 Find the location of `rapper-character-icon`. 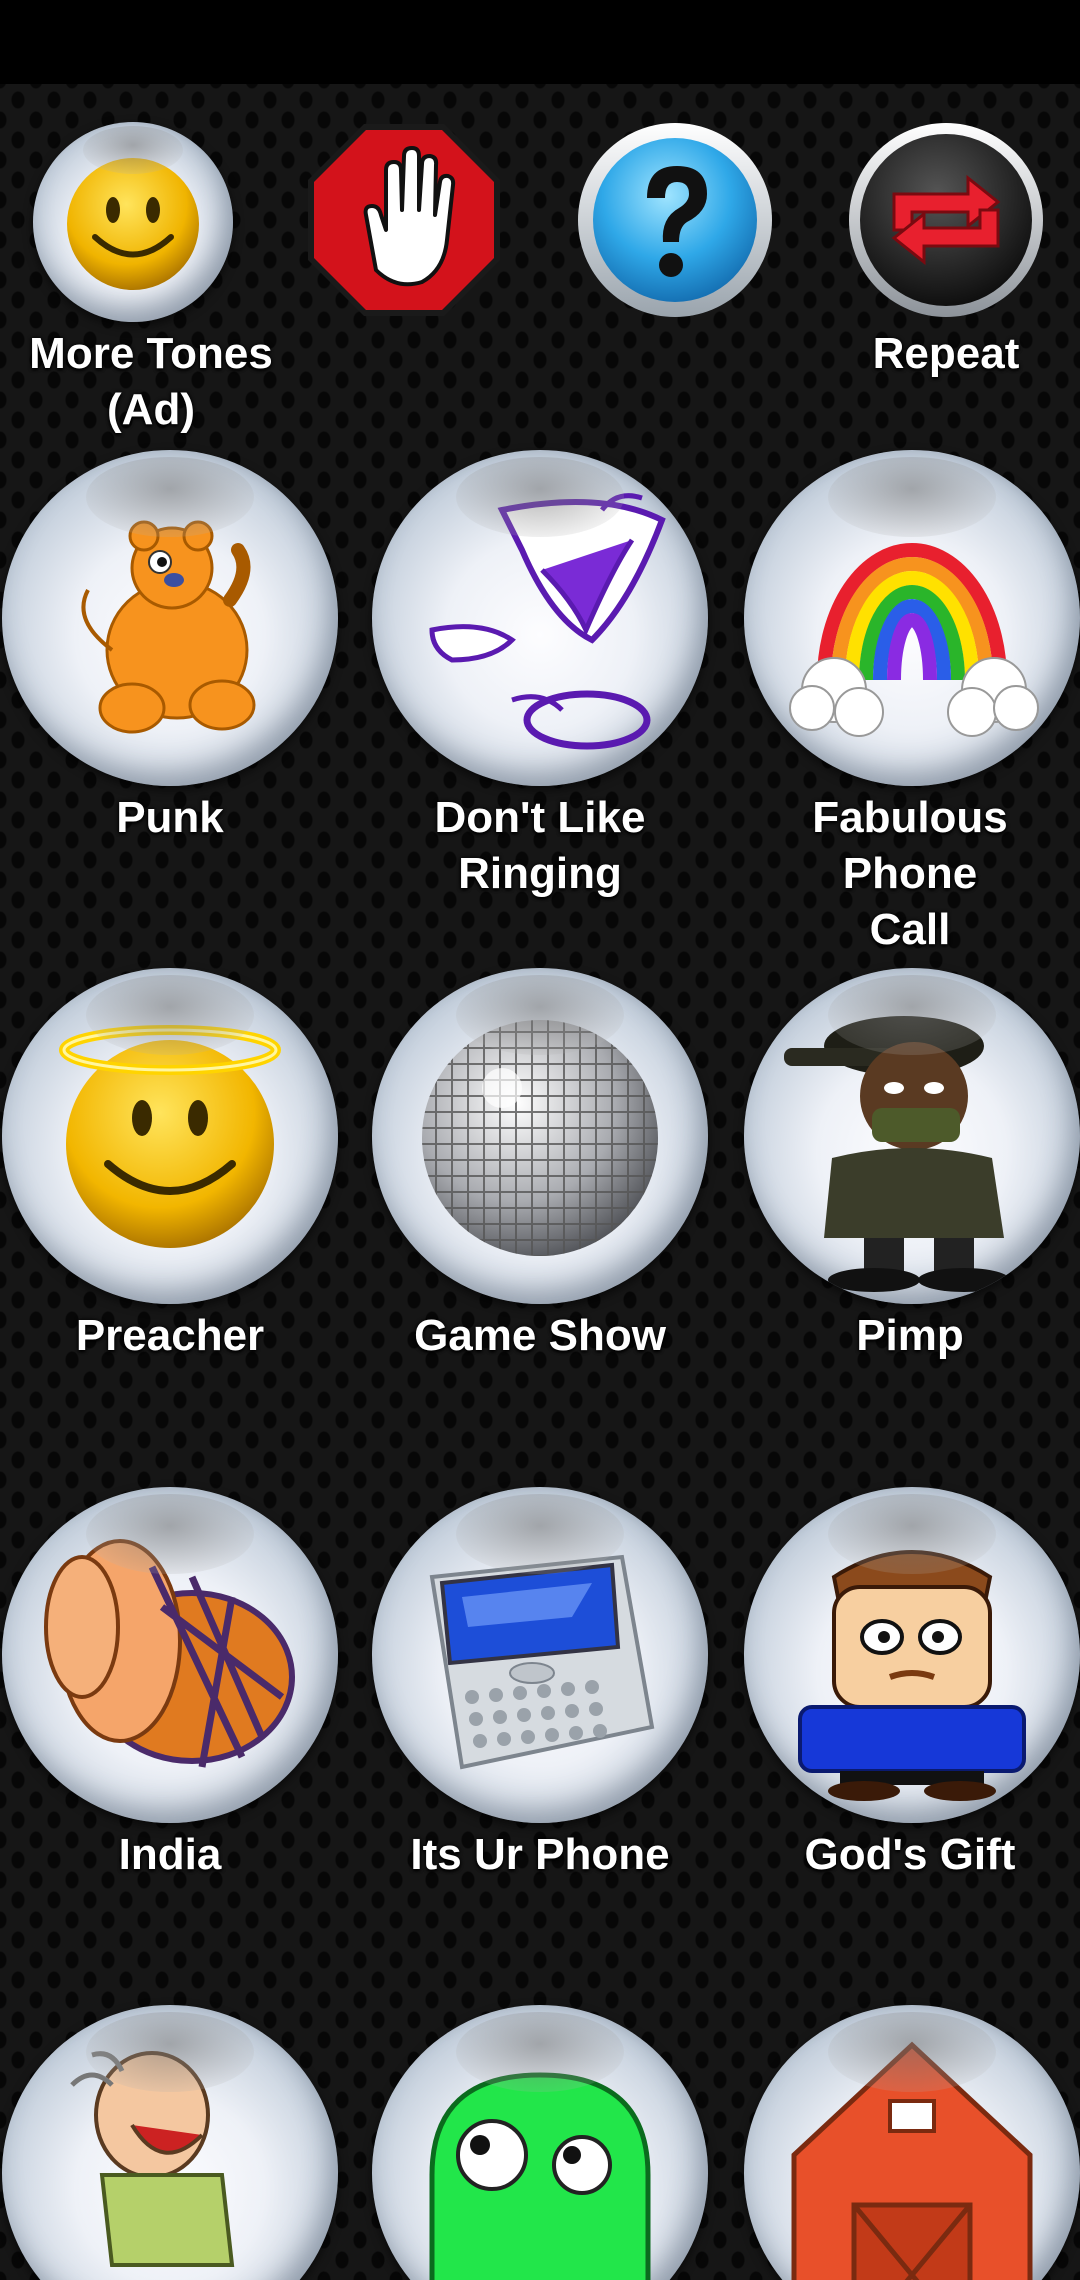

rapper-character-icon is located at coordinates (897, 1154).